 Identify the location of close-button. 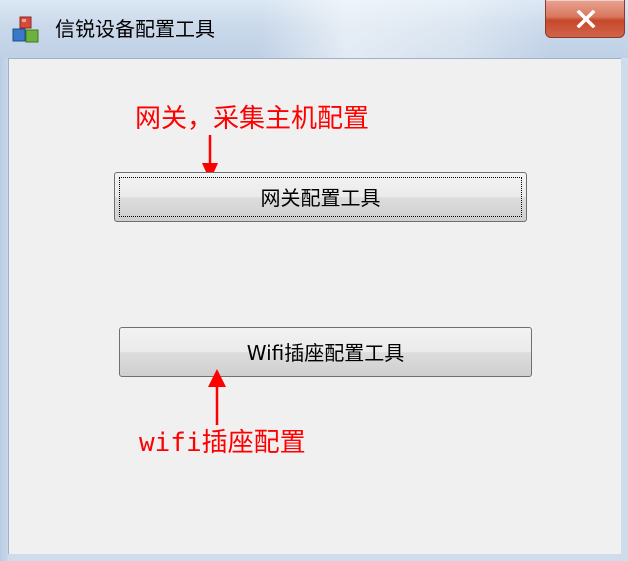
(585, 19).